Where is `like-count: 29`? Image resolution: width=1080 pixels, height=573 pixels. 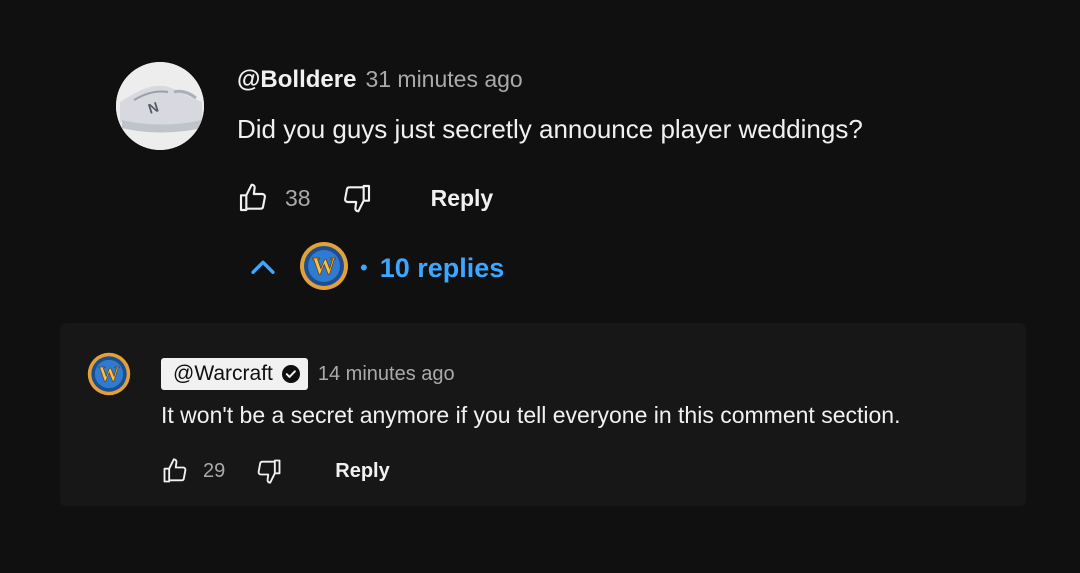
like-count: 29 is located at coordinates (214, 470).